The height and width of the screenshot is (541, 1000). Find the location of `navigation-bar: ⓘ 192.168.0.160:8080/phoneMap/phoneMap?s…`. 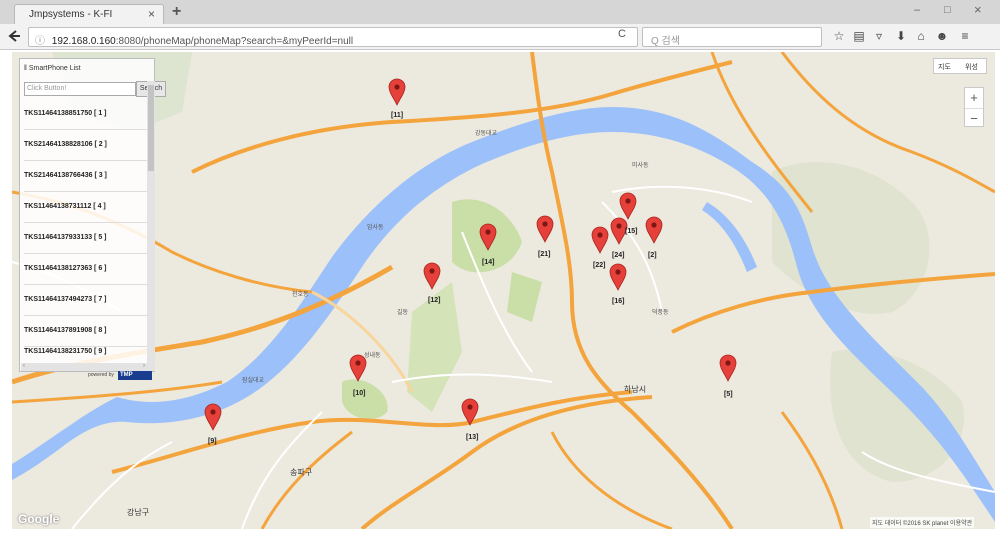

navigation-bar: ⓘ 192.168.0.160:8080/phoneMap/phoneMap?s… is located at coordinates (500, 37).